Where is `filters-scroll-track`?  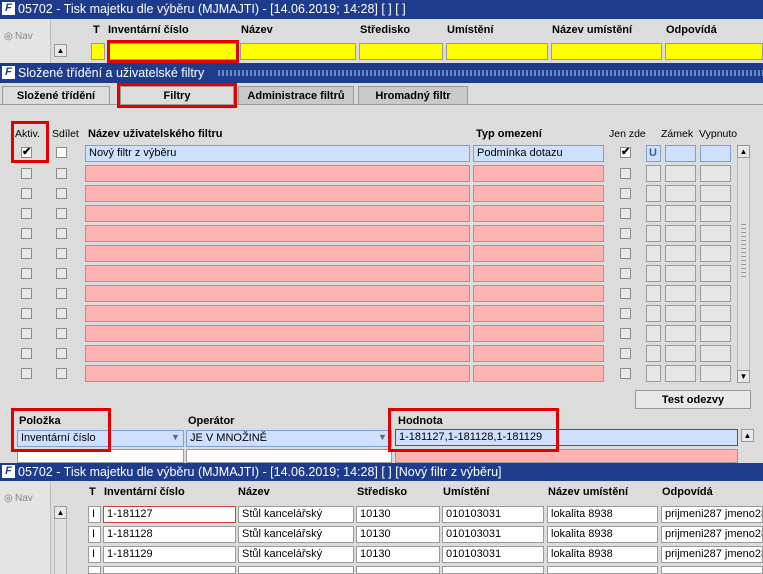
filters-scroll-track is located at coordinates (743, 264).